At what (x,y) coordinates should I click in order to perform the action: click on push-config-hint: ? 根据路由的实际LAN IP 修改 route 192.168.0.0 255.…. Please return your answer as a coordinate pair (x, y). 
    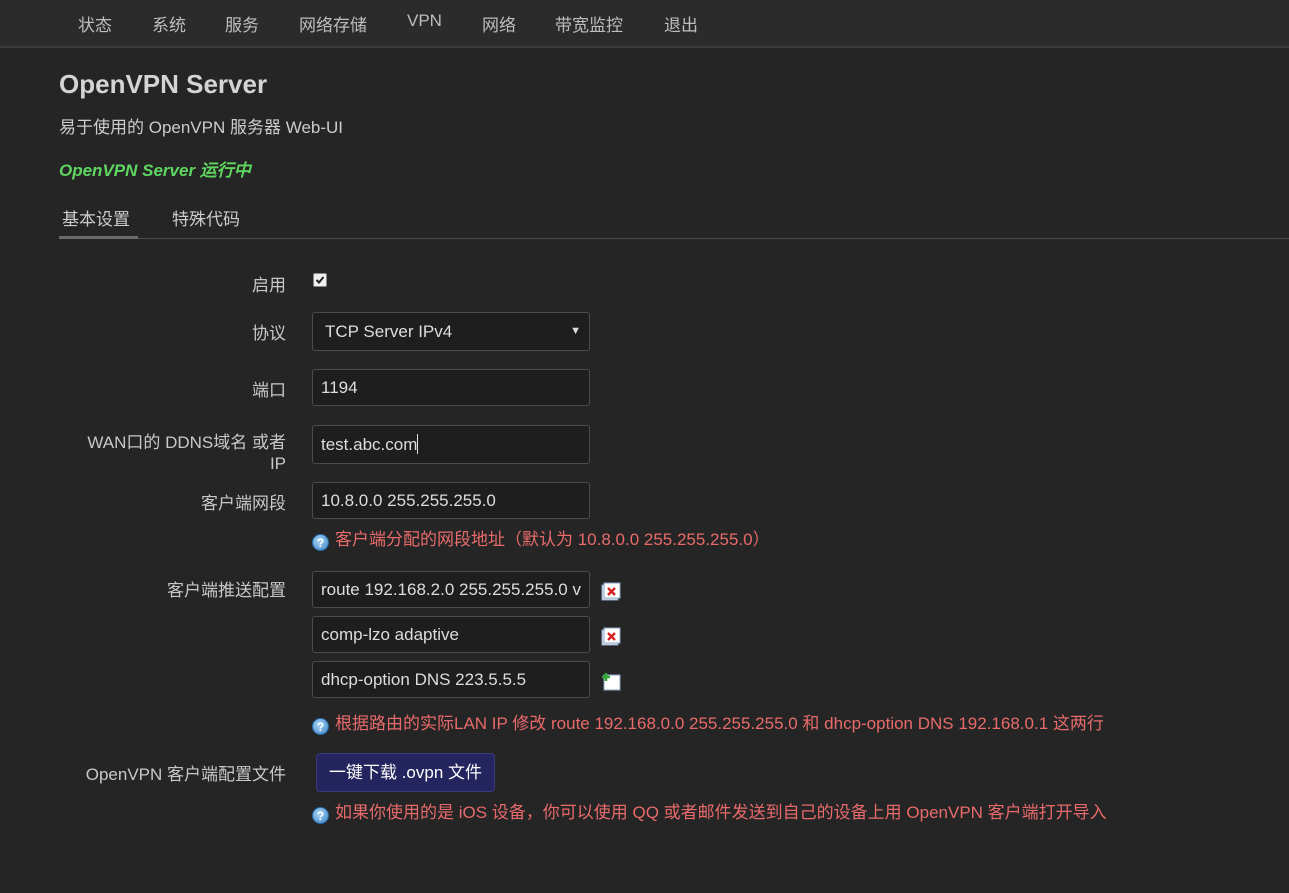
    Looking at the image, I should click on (708, 722).